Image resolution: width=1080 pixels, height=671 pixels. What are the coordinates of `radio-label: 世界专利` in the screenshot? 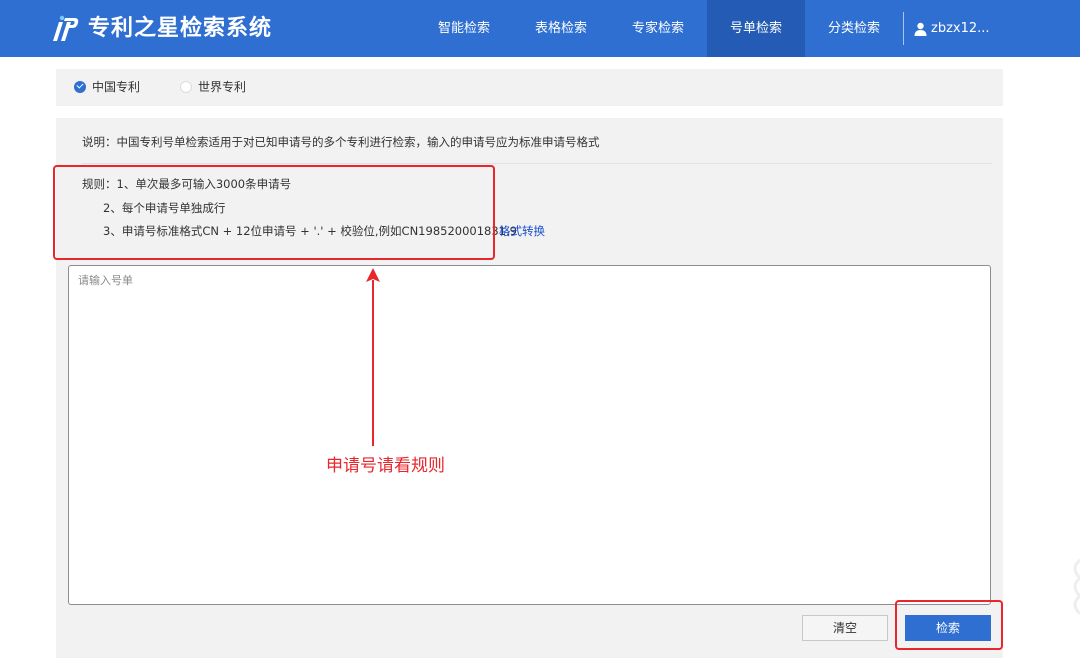 It's located at (222, 87).